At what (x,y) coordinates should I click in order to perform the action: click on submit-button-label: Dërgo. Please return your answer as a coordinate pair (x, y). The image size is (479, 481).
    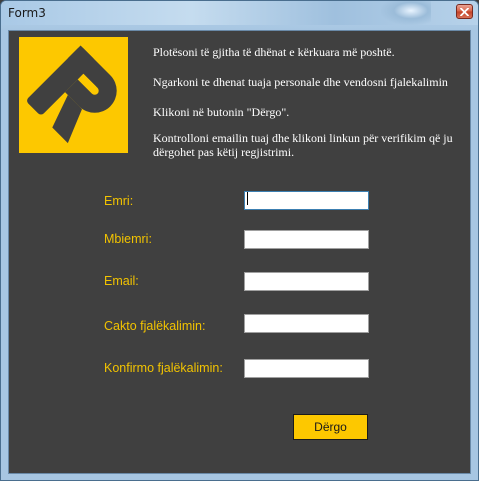
    Looking at the image, I should click on (330, 427).